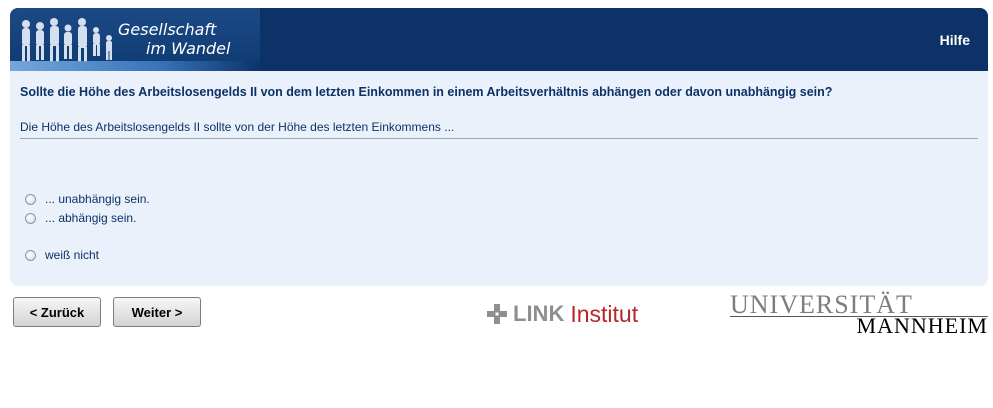  What do you see at coordinates (604, 313) in the screenshot?
I see `link-institut-word: Institut` at bounding box center [604, 313].